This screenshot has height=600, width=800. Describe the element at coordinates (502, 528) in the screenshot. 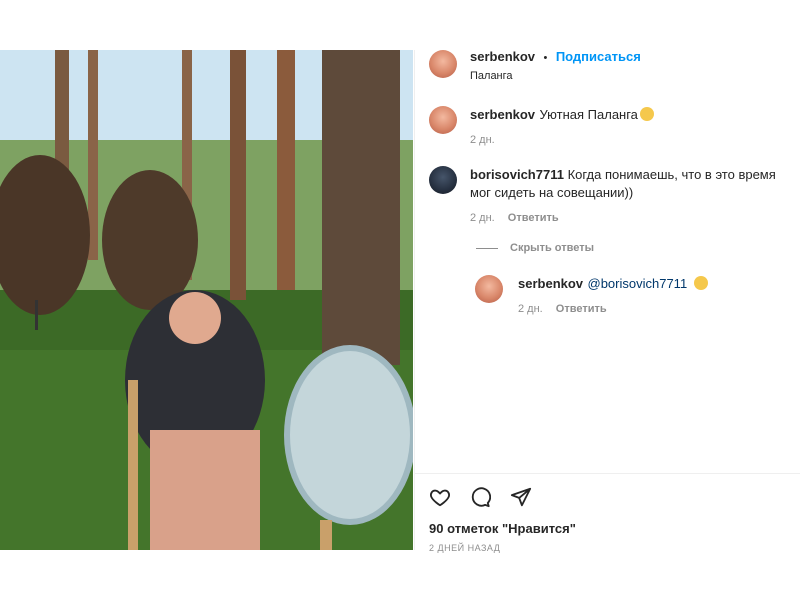

I see `likes-count: 90 отметок "Нравится"` at that location.